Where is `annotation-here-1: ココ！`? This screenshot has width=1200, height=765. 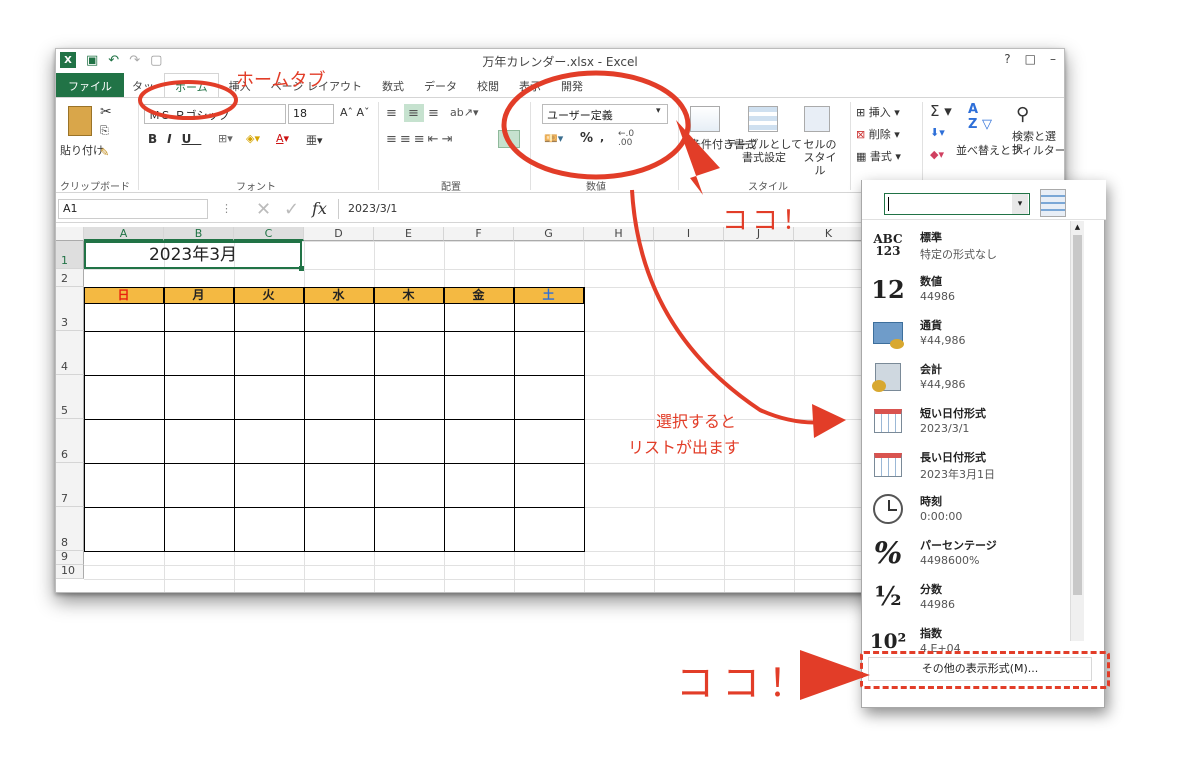 annotation-here-1: ココ！ is located at coordinates (767, 221).